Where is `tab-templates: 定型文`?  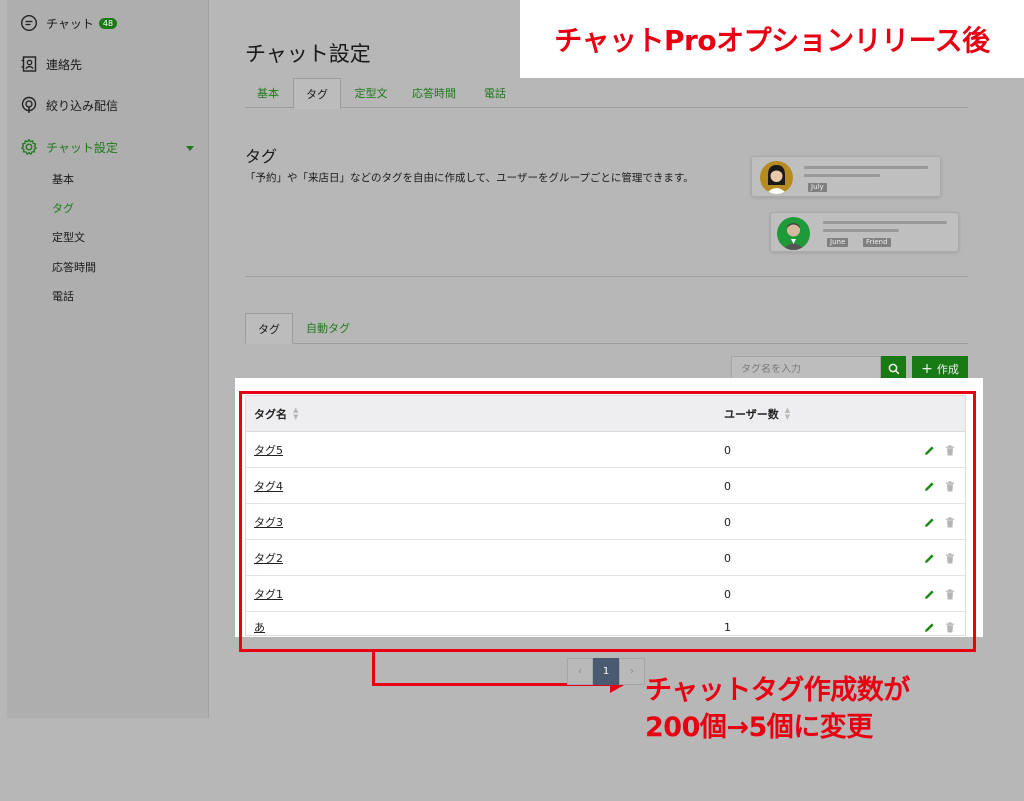
tab-templates: 定型文 is located at coordinates (371, 93).